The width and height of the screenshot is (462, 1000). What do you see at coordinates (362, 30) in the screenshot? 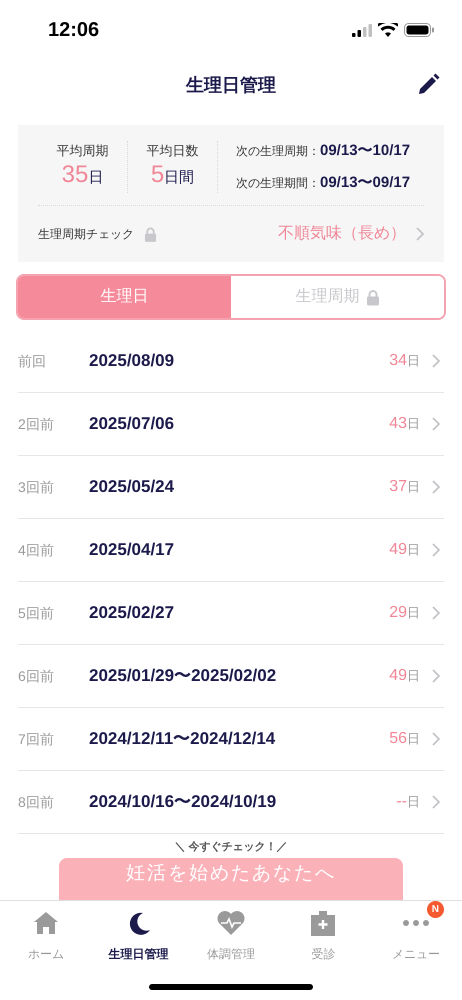
I see `signal-icon` at bounding box center [362, 30].